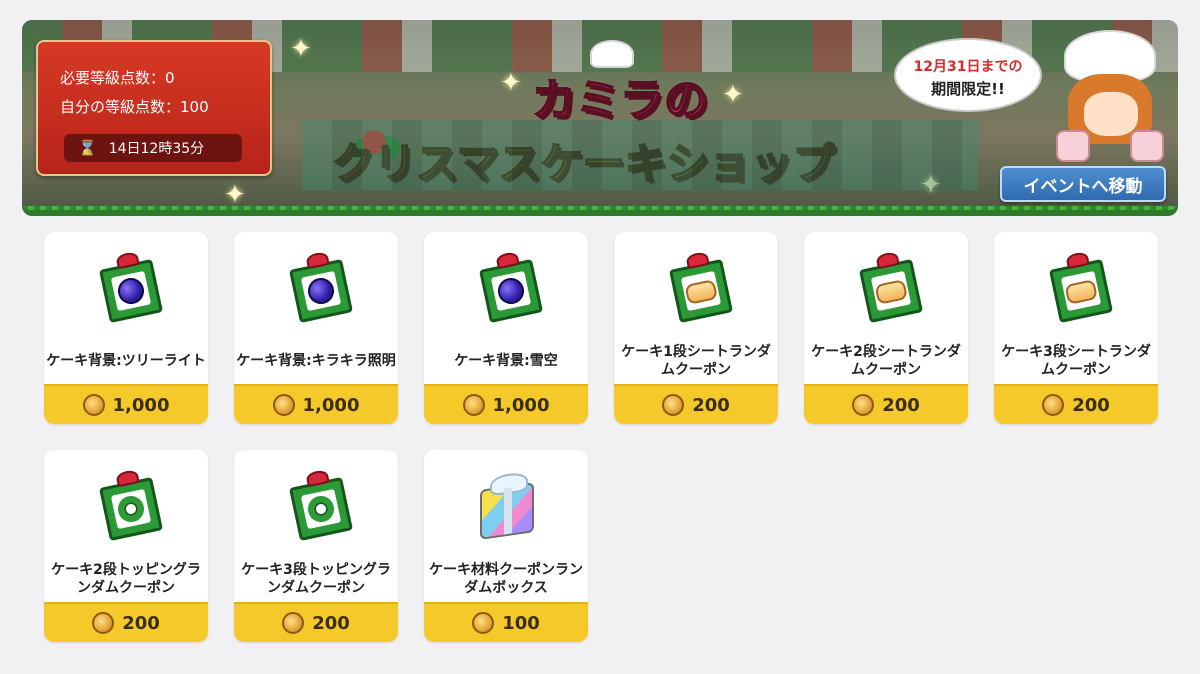 This screenshot has height=674, width=1200. What do you see at coordinates (1076, 328) in the screenshot?
I see `shop-item-card: ケーキ3段シートランダムクーポン 200` at bounding box center [1076, 328].